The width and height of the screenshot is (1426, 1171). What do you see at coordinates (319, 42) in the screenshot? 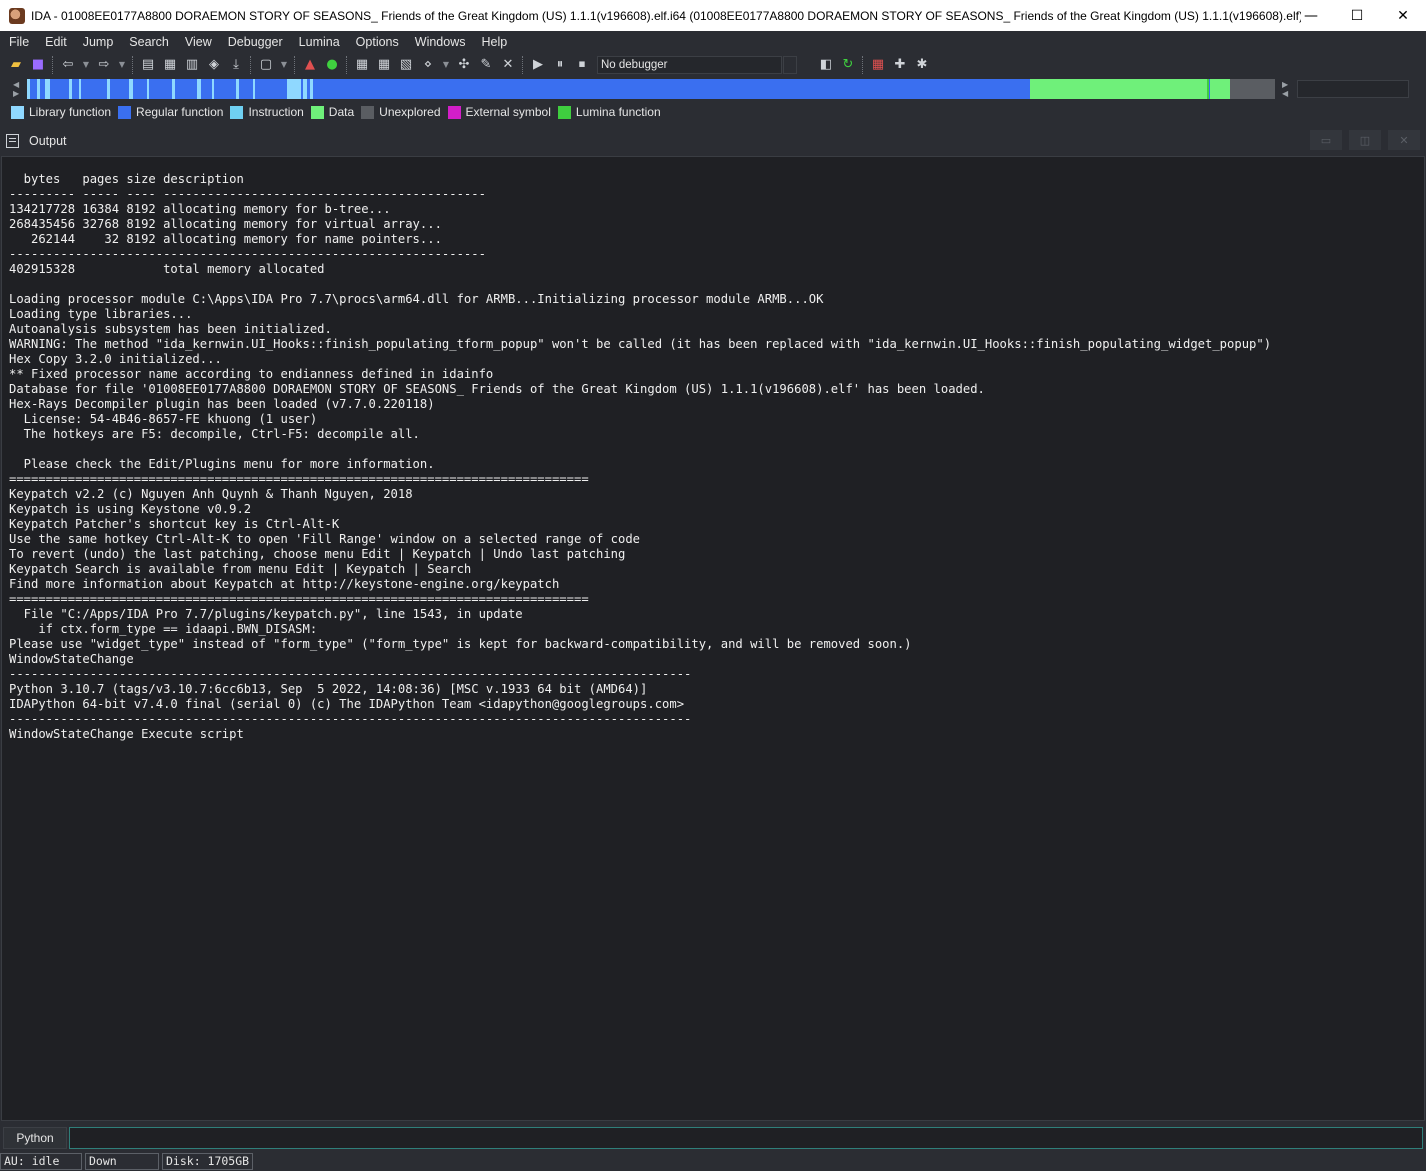
I see `menu-lumina: Lumina` at bounding box center [319, 42].